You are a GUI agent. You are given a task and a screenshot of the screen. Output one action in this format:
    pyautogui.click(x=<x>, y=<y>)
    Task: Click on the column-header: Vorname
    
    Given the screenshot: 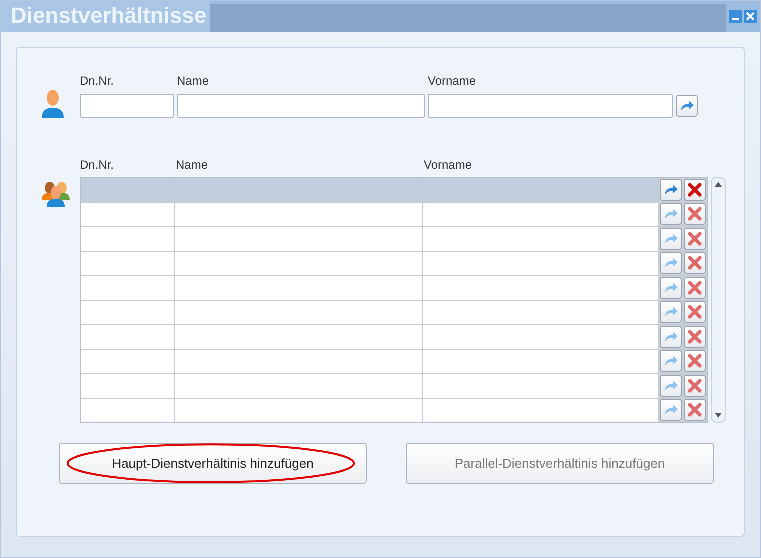 What is the action you would take?
    pyautogui.click(x=449, y=166)
    